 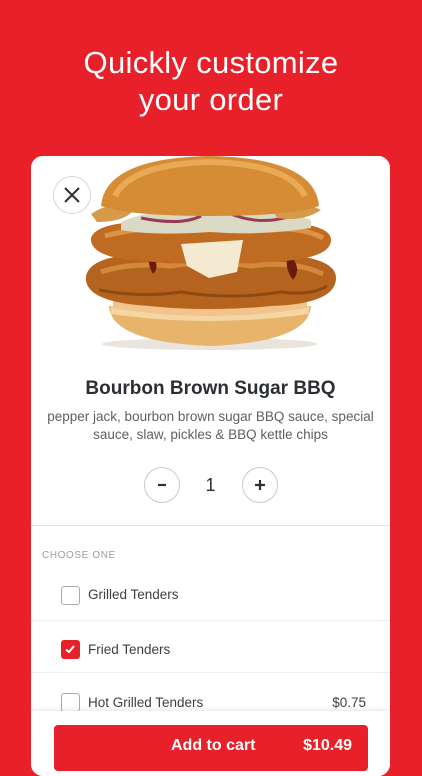 I want to click on plus-icon, so click(x=259, y=485).